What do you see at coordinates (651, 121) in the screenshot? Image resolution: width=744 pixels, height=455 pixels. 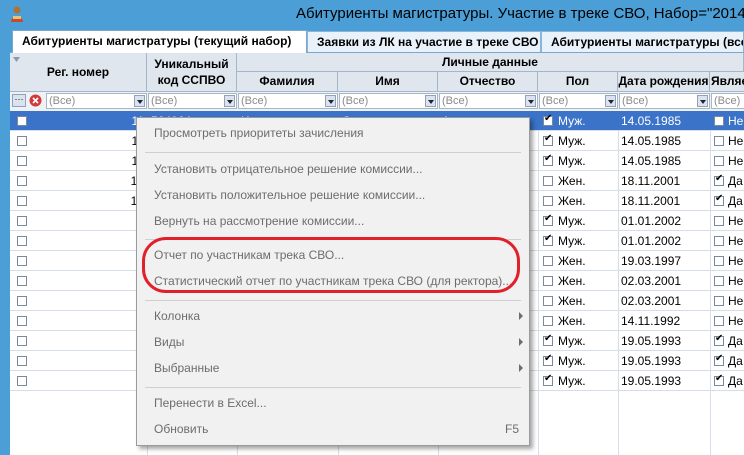 I see `cell-dob: 14.05.1985` at bounding box center [651, 121].